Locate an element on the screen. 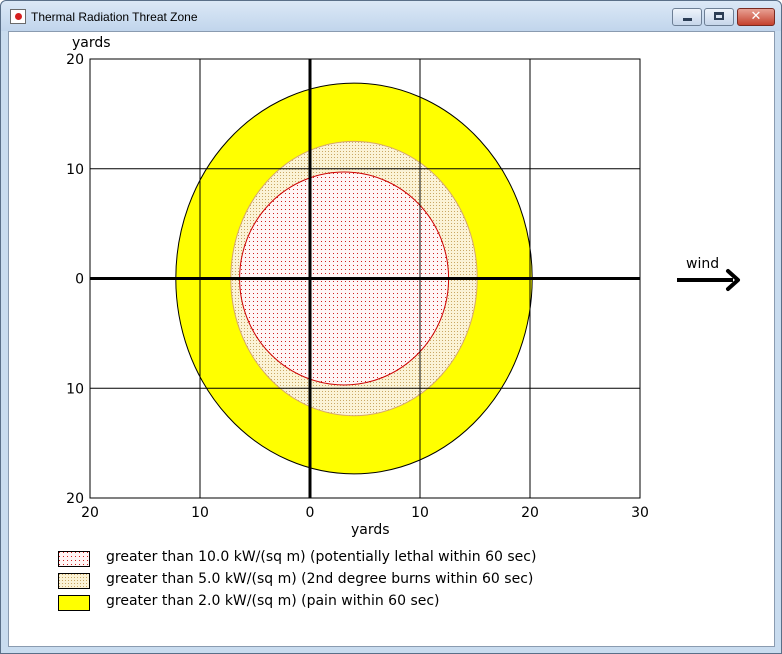 This screenshot has width=782, height=654. legend-swatch-dots is located at coordinates (74, 581).